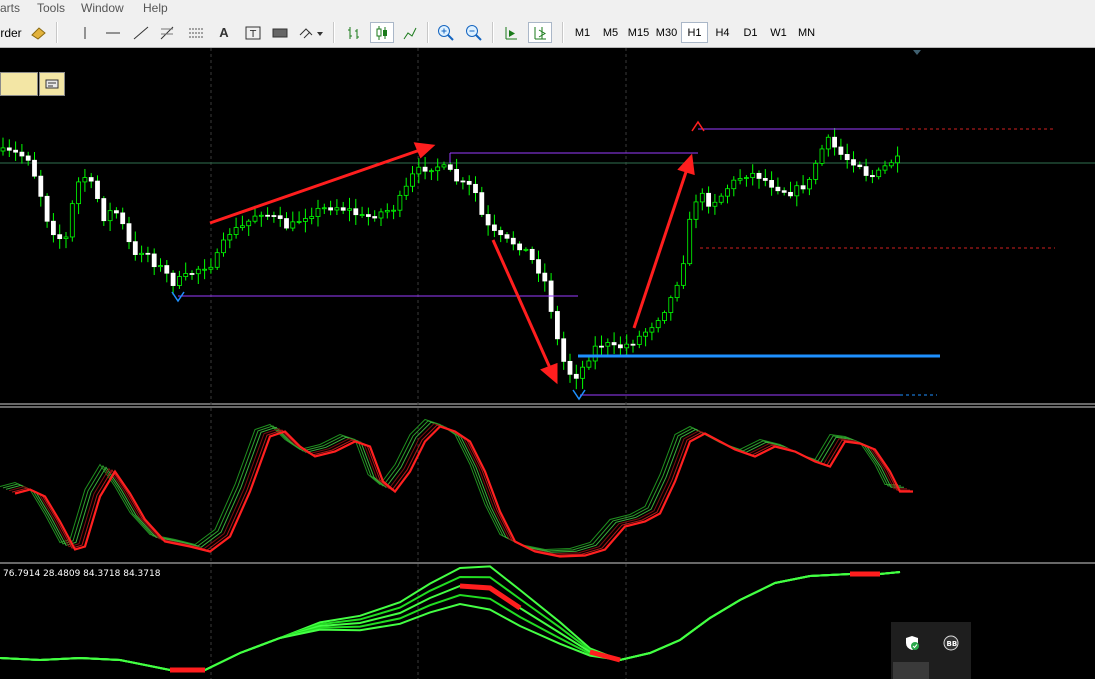 This screenshot has width=1095, height=679. What do you see at coordinates (446, 32) in the screenshot?
I see `zoom-in-icon` at bounding box center [446, 32].